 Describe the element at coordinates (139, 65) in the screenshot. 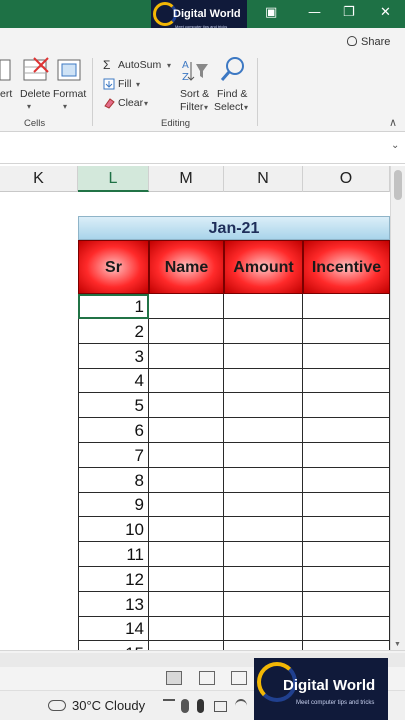

I see `autosum-button: AutoSum` at that location.